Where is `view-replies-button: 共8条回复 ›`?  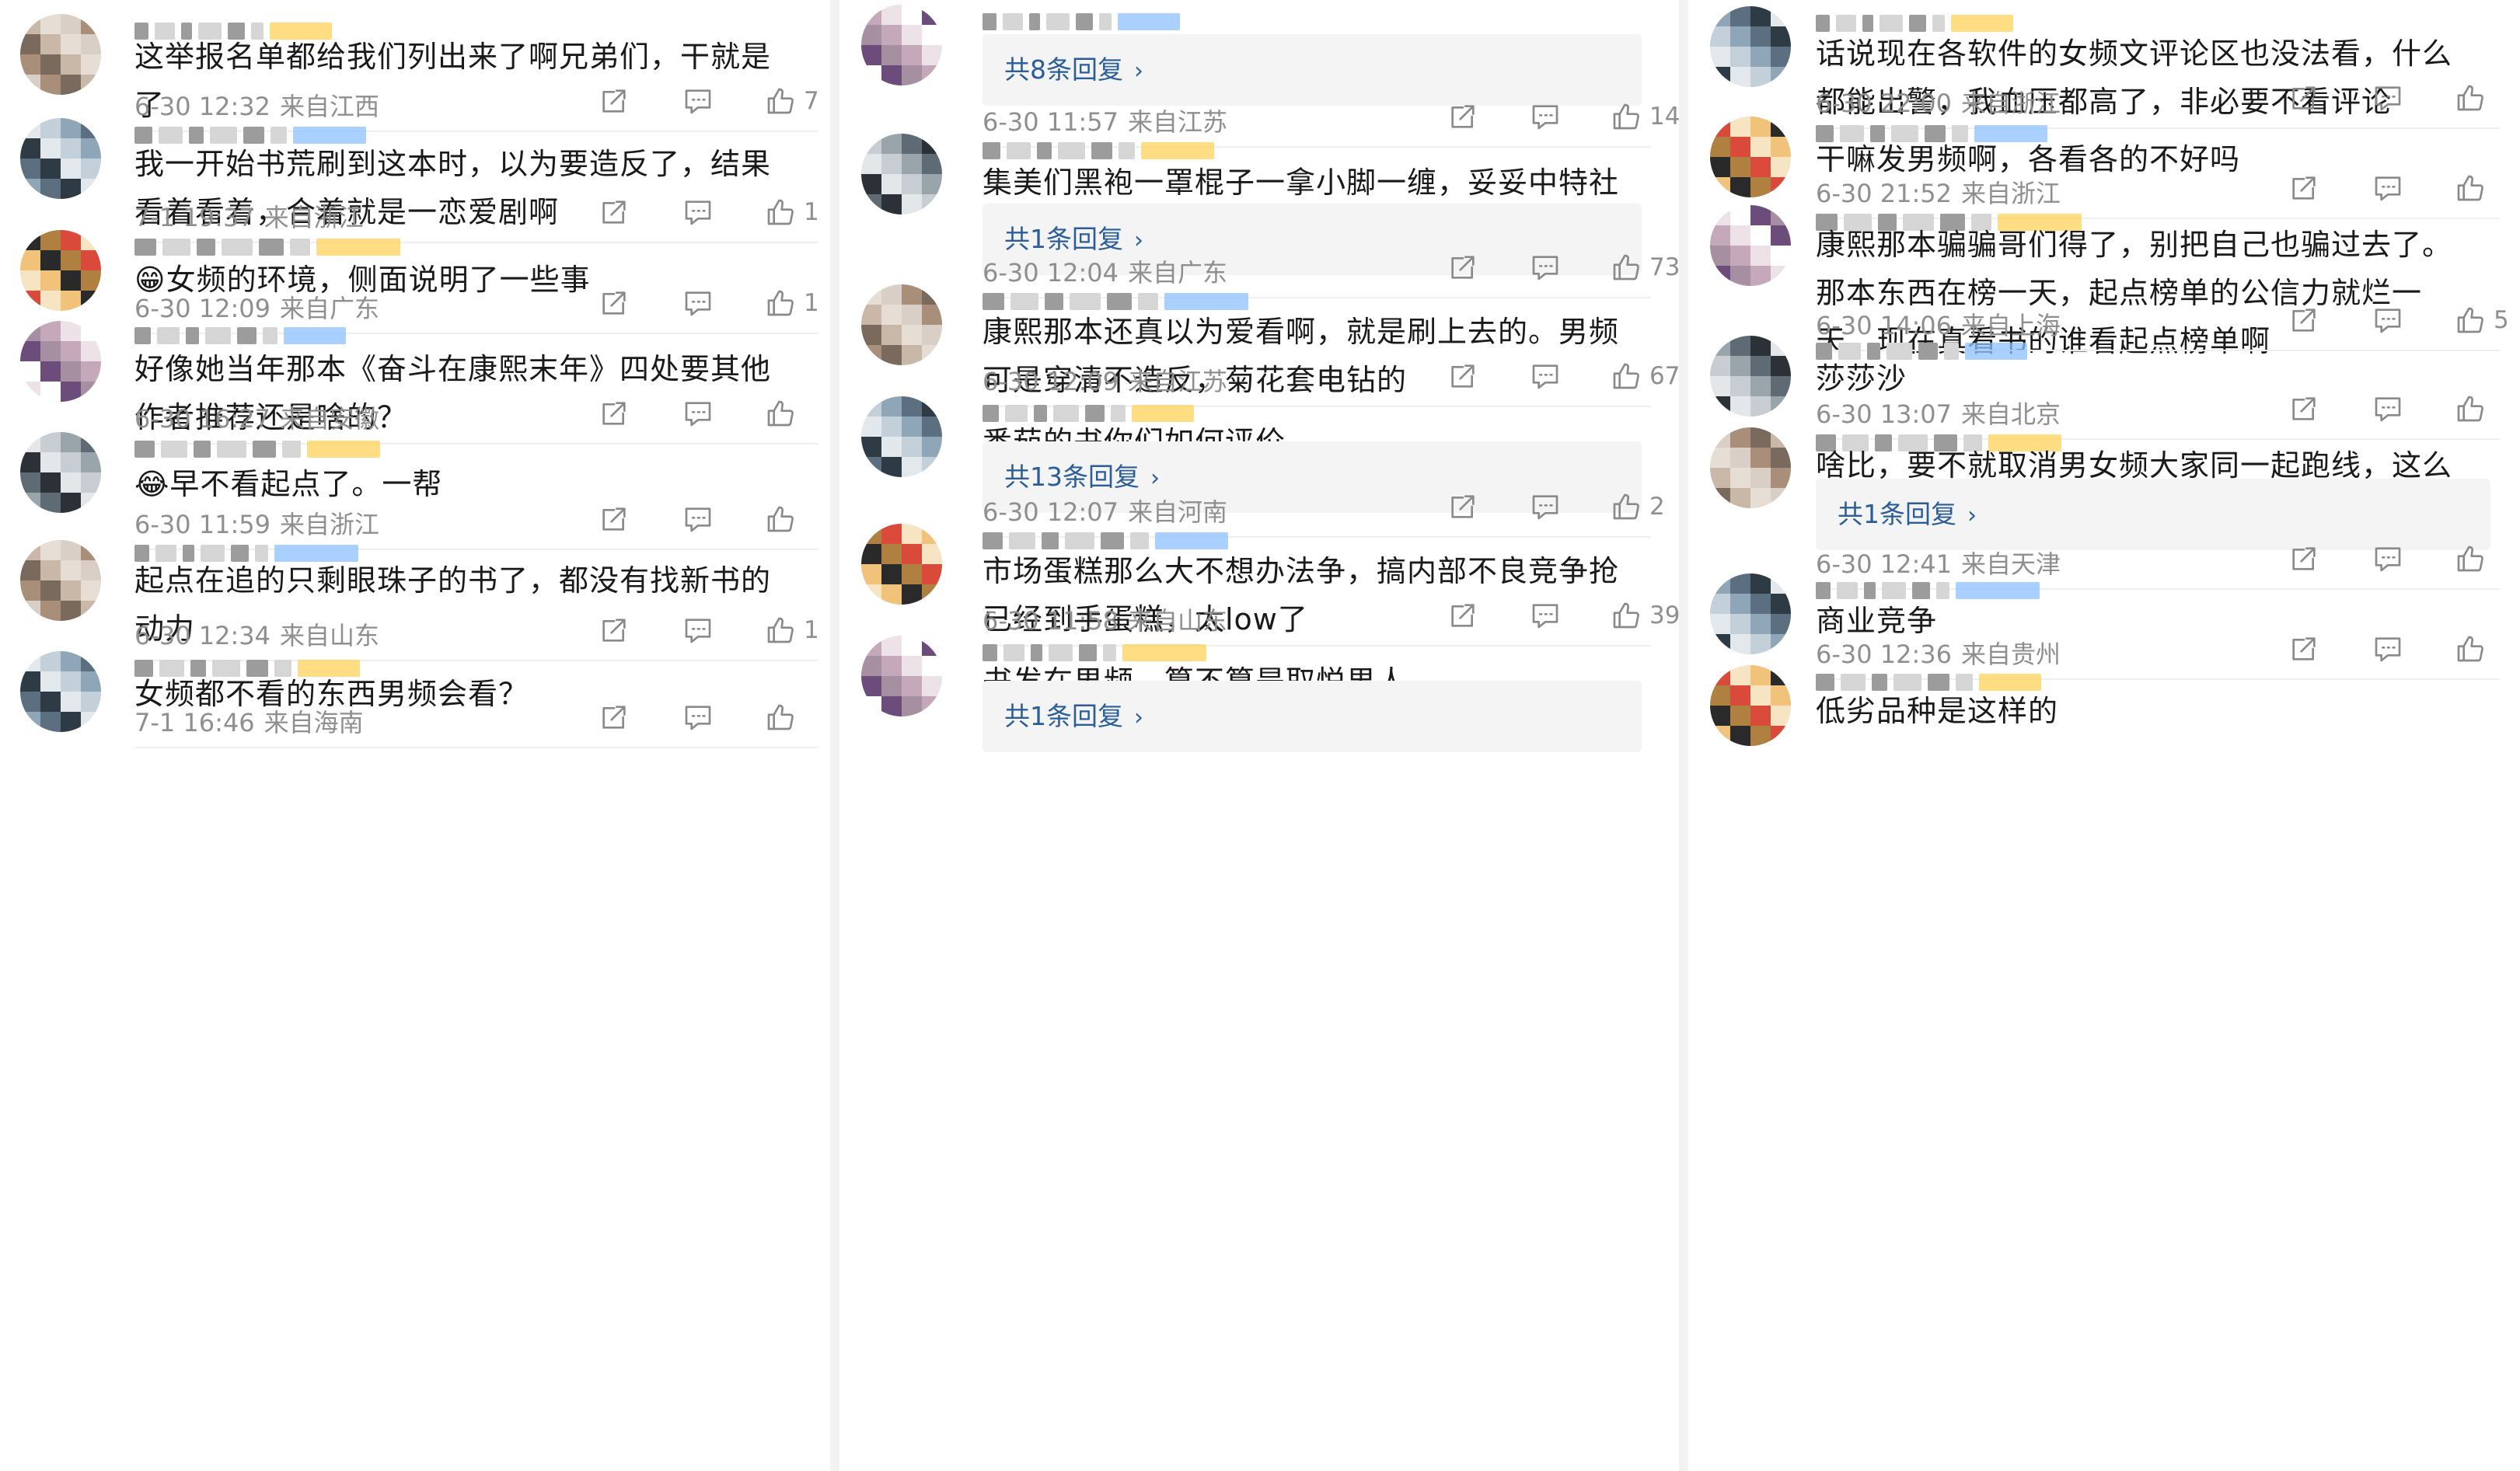
view-replies-button: 共8条回复 › is located at coordinates (1312, 70).